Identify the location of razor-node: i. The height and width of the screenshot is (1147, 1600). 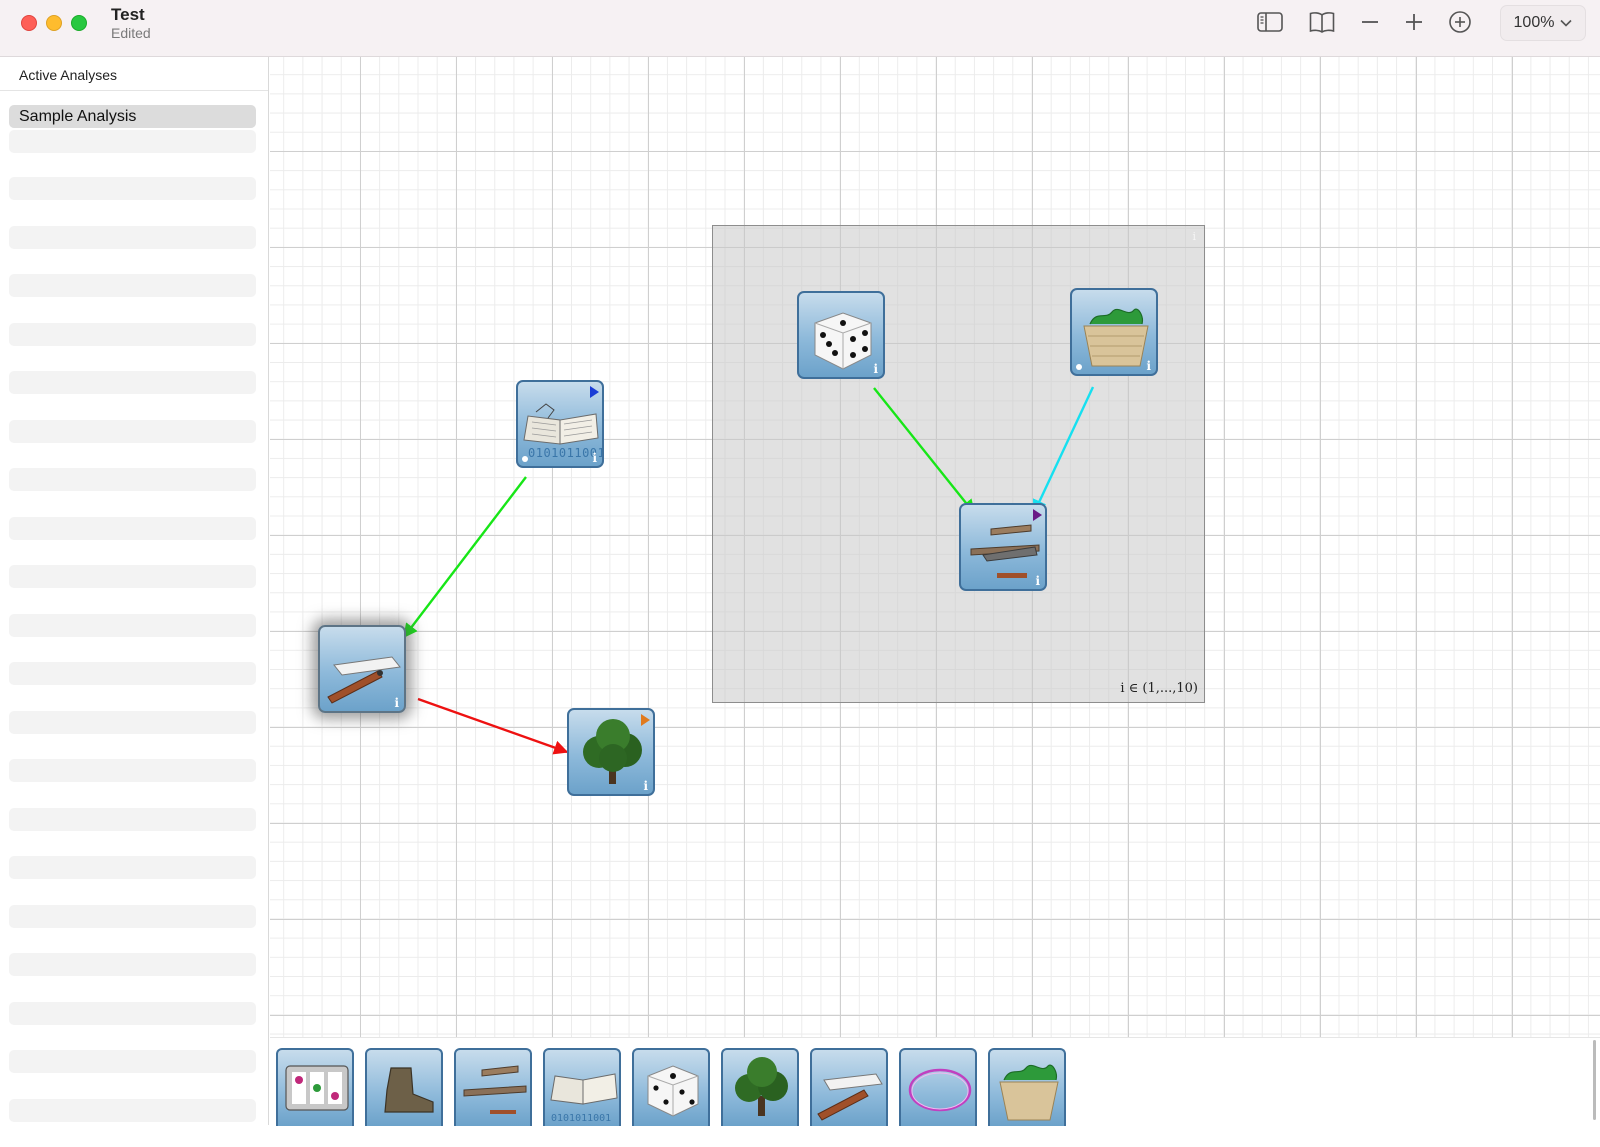
(362, 669).